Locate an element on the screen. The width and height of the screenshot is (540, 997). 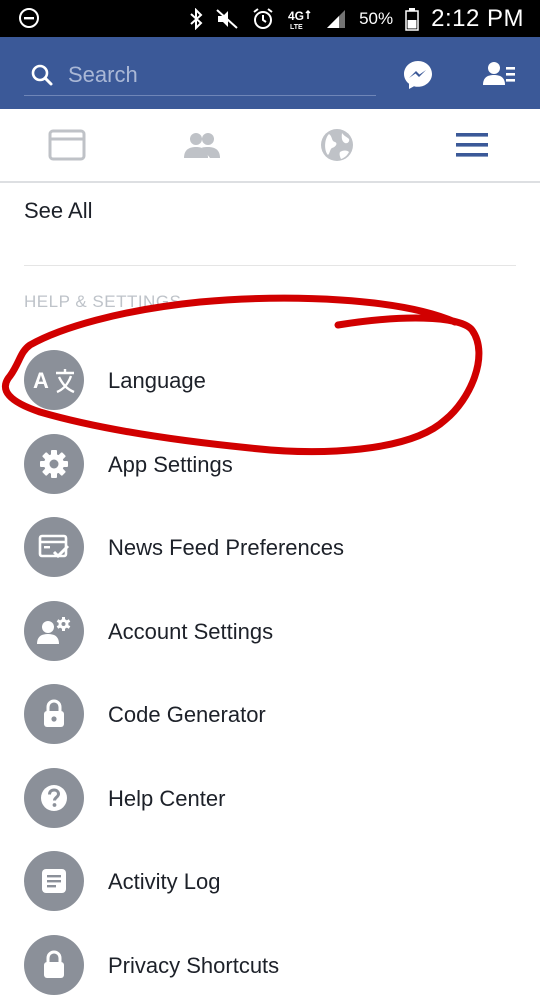
svg-text: LTE is located at coordinates (296, 27).